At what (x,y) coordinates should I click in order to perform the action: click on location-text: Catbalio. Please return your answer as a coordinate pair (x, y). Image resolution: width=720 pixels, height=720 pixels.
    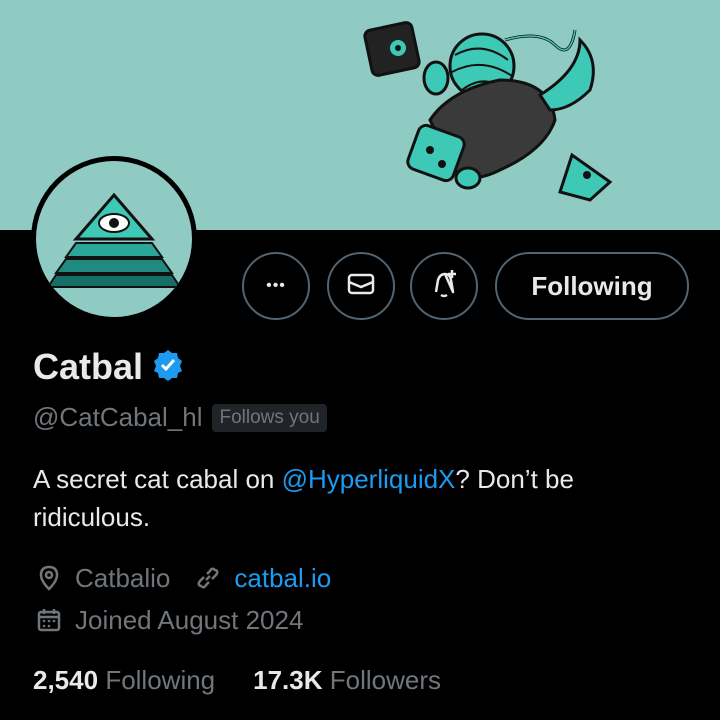
    Looking at the image, I should click on (123, 577).